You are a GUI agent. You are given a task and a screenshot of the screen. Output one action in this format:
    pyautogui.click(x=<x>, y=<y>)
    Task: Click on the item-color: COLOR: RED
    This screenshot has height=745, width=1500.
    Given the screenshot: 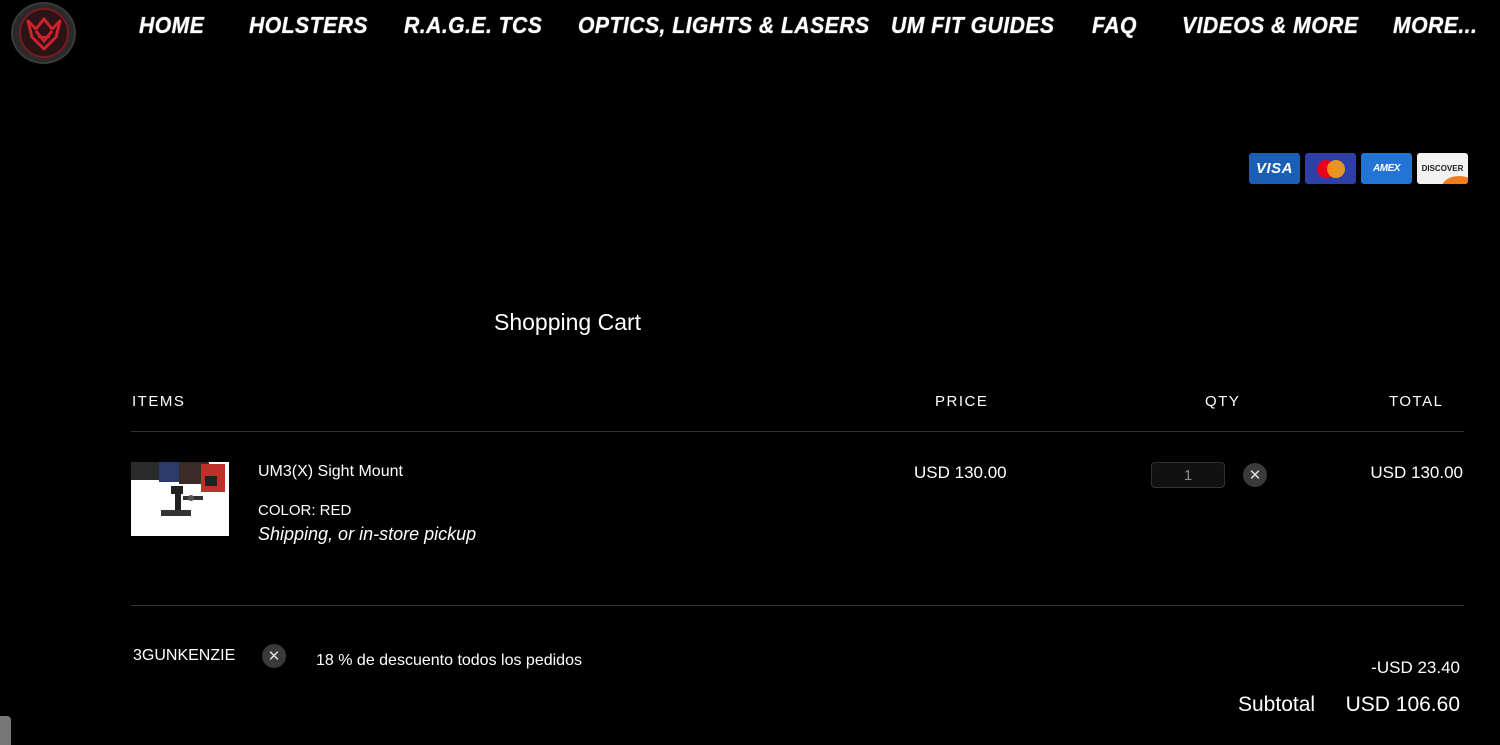 What is the action you would take?
    pyautogui.click(x=305, y=510)
    